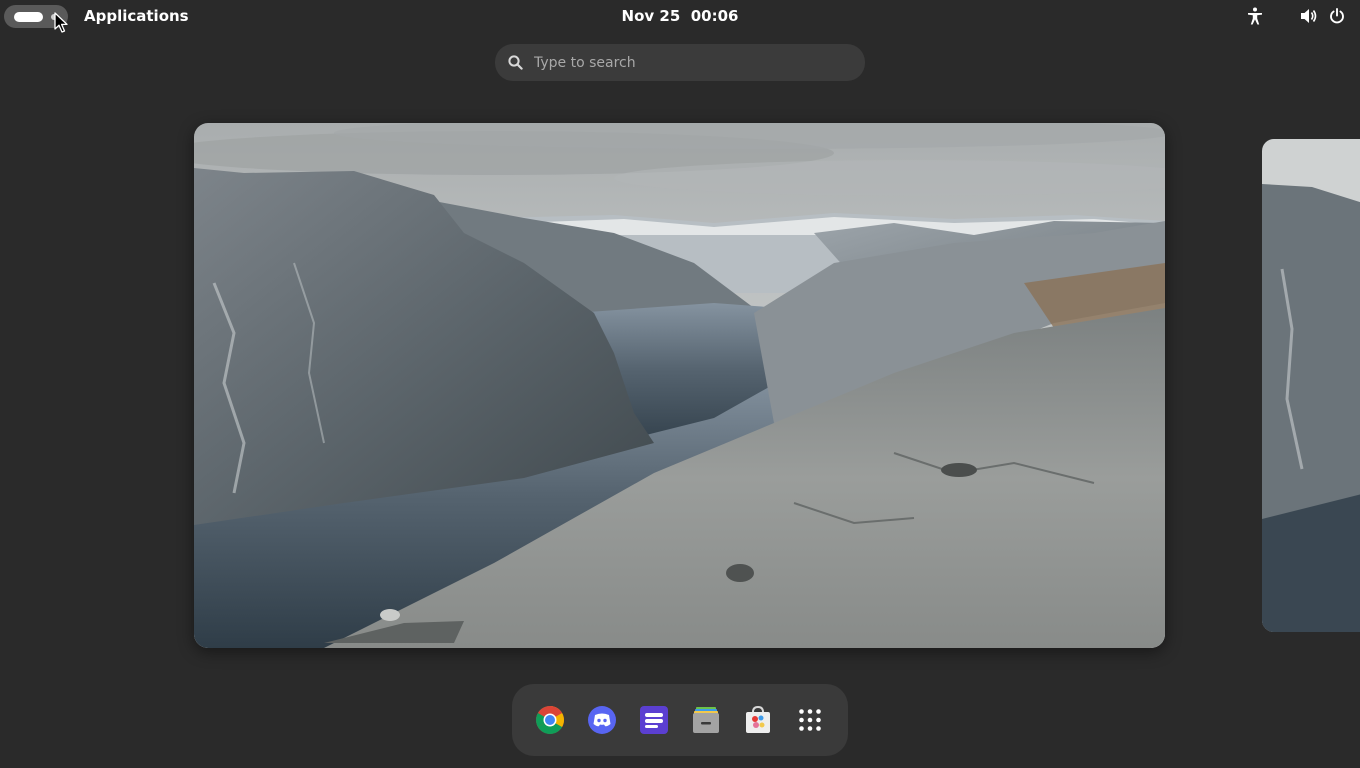 Image resolution: width=1360 pixels, height=768 pixels. What do you see at coordinates (651, 16) in the screenshot?
I see `clock-date: Nov 25` at bounding box center [651, 16].